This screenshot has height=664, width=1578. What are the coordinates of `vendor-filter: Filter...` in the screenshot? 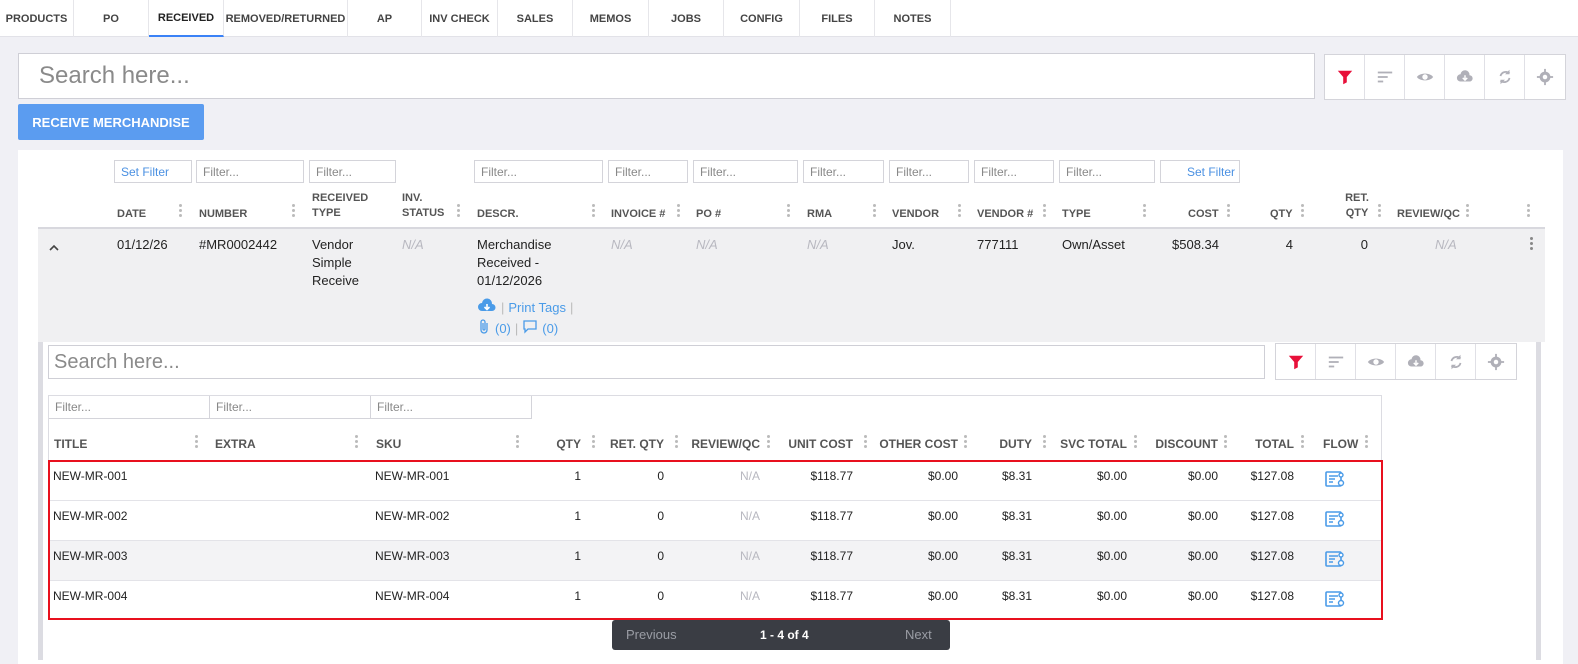 It's located at (929, 171).